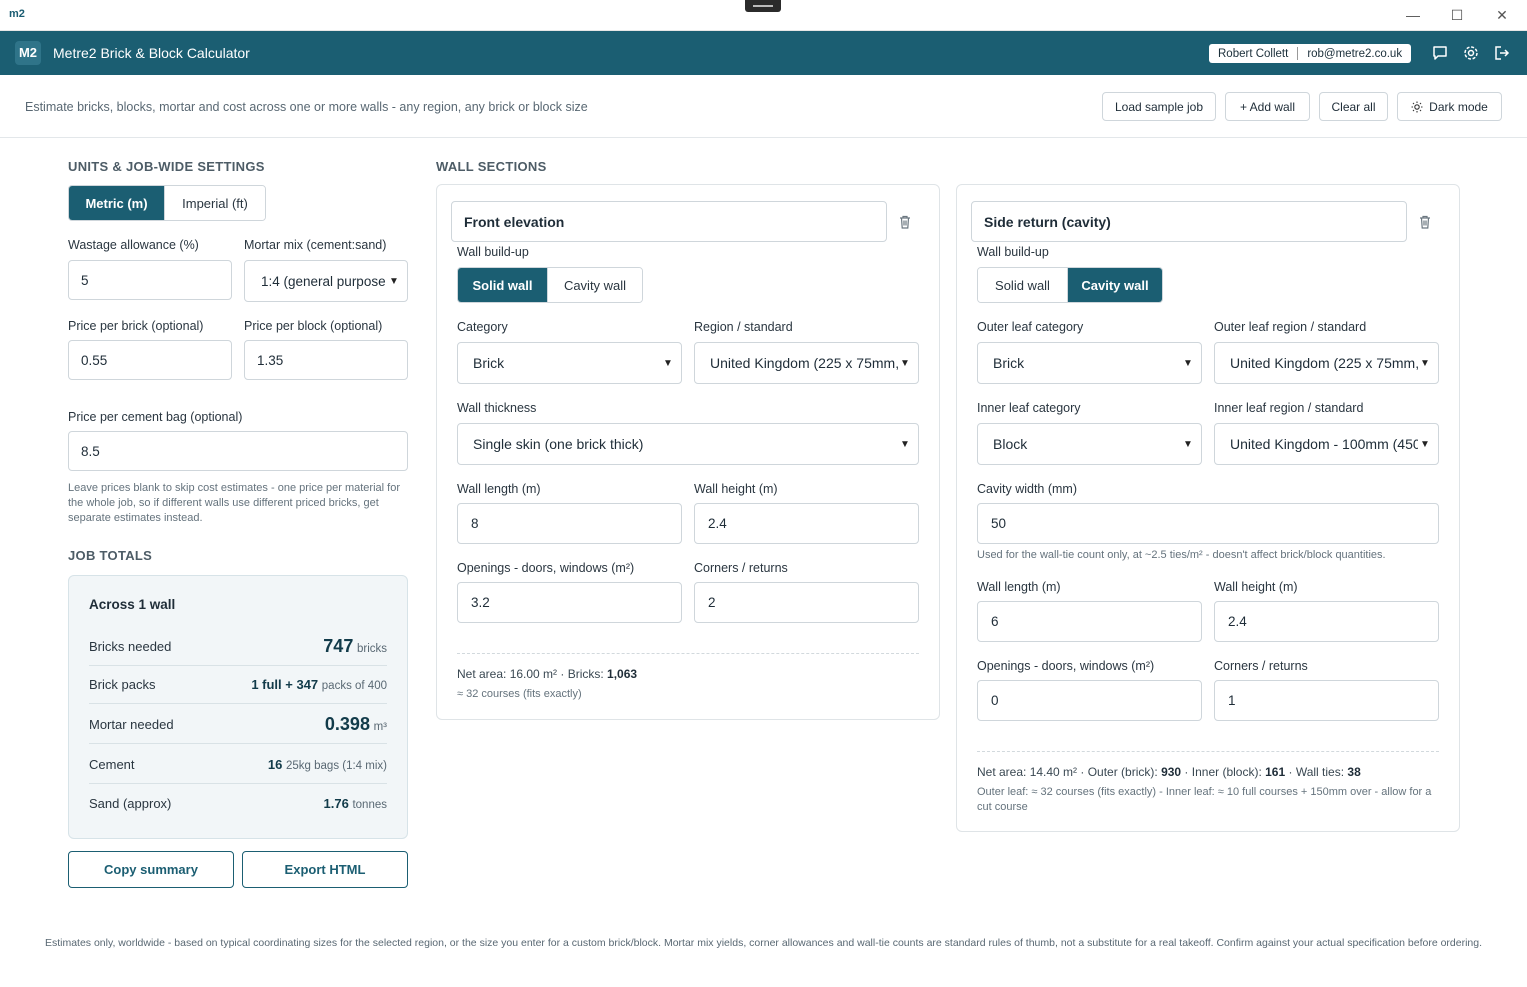 This screenshot has height=987, width=1527. I want to click on length-label: Wall length (m), so click(499, 489).